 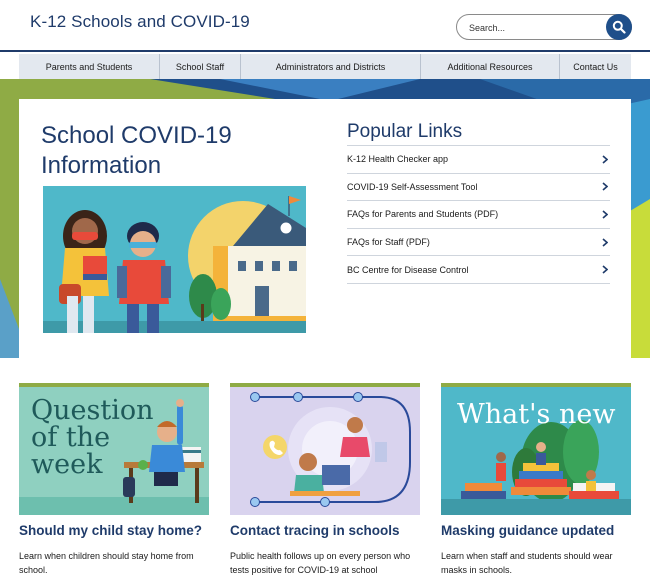 I want to click on card-image: What's new, so click(x=536, y=449).